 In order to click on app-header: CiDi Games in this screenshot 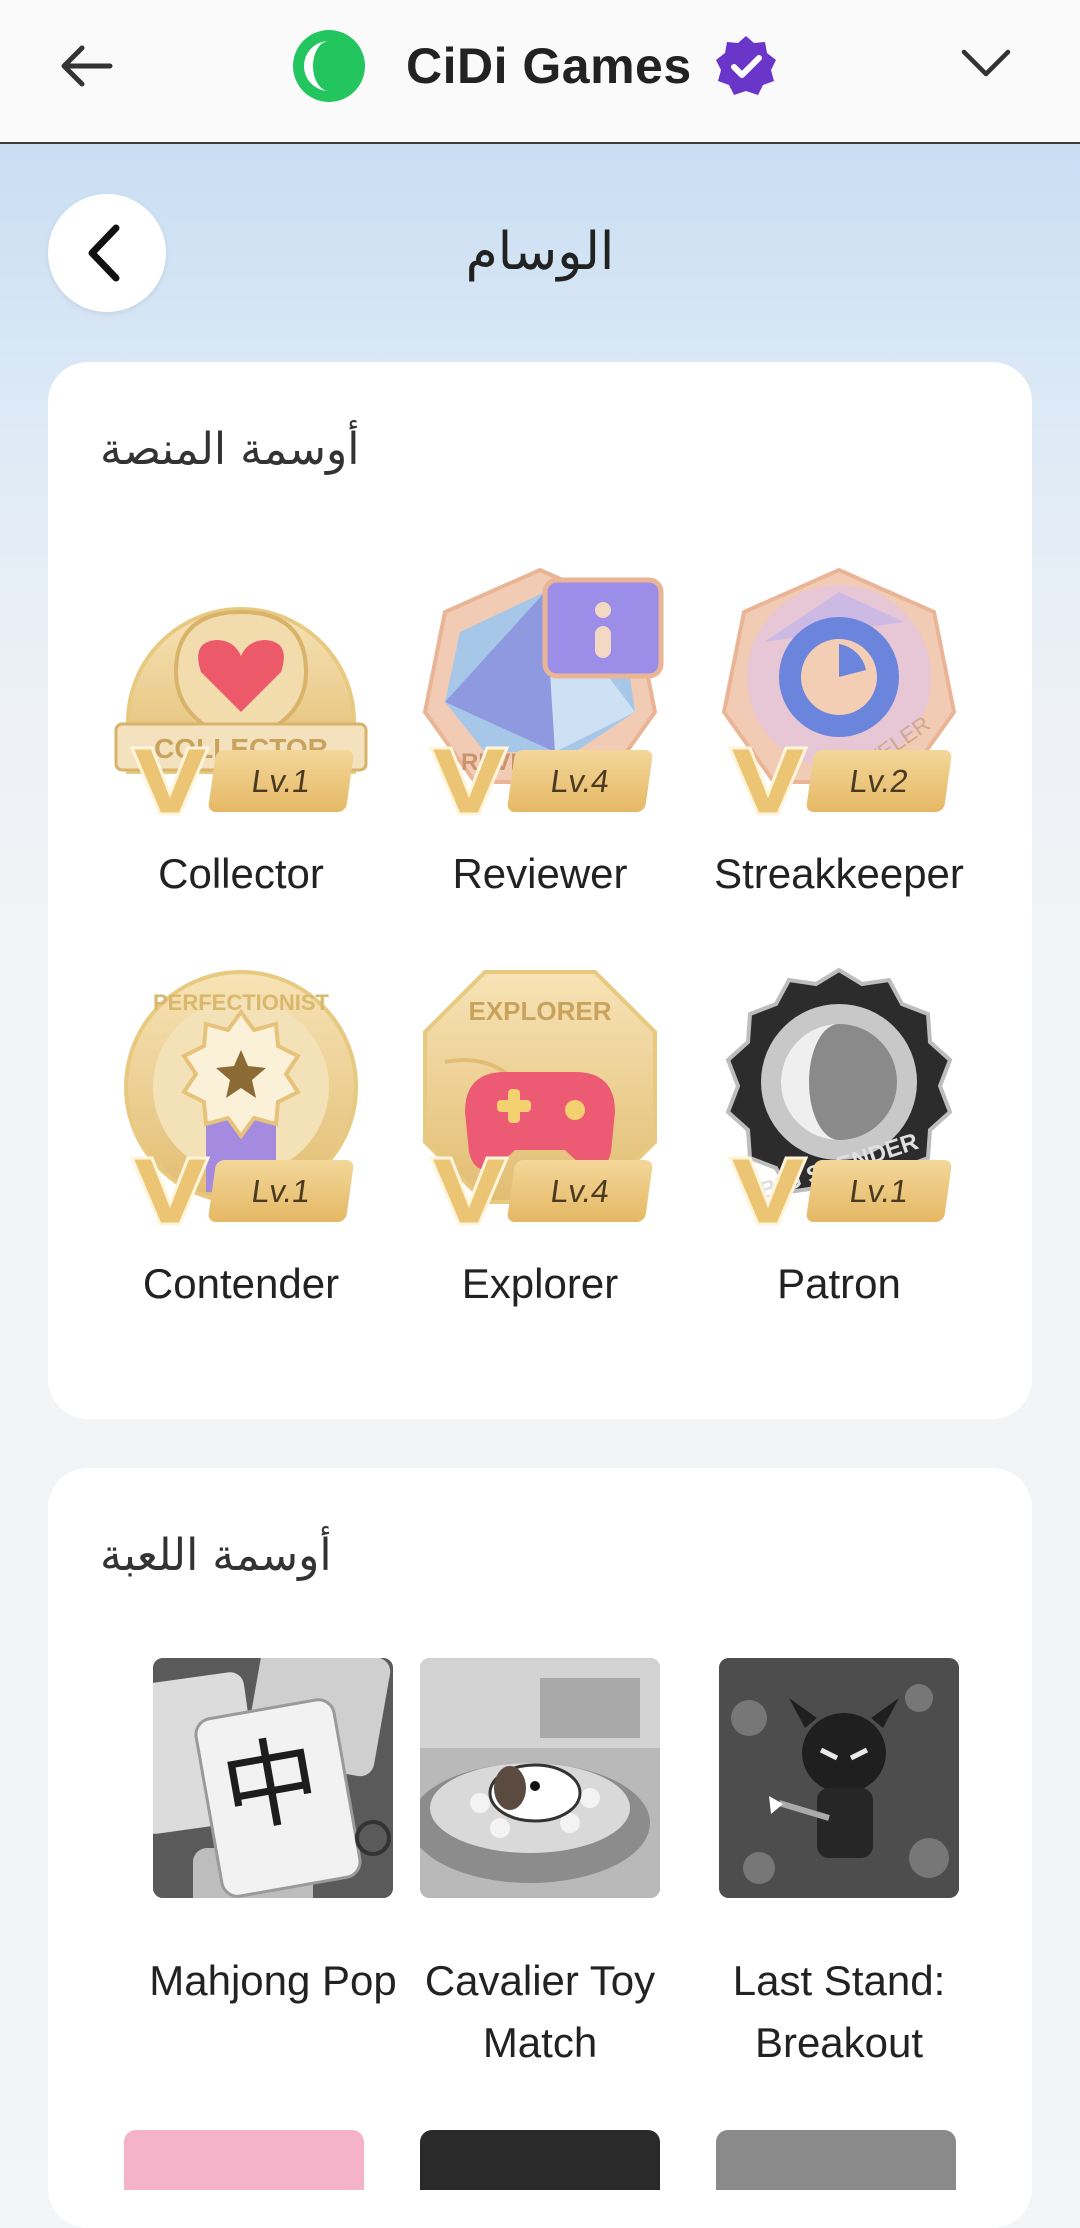, I will do `click(540, 72)`.